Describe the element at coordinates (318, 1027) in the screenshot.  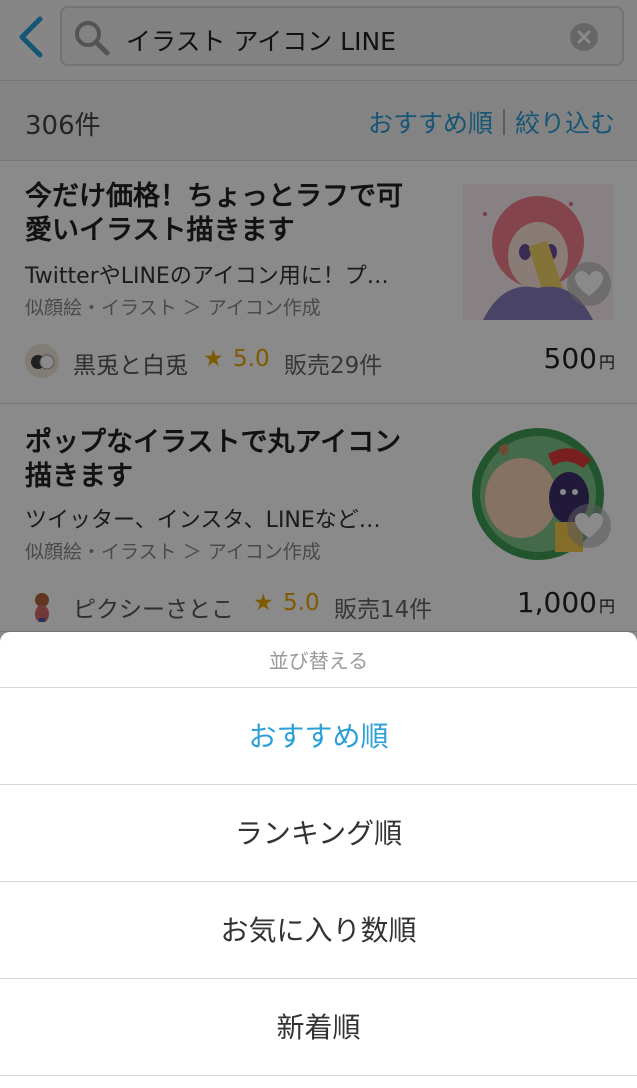
I see `sort-option-newest: 新着順` at that location.